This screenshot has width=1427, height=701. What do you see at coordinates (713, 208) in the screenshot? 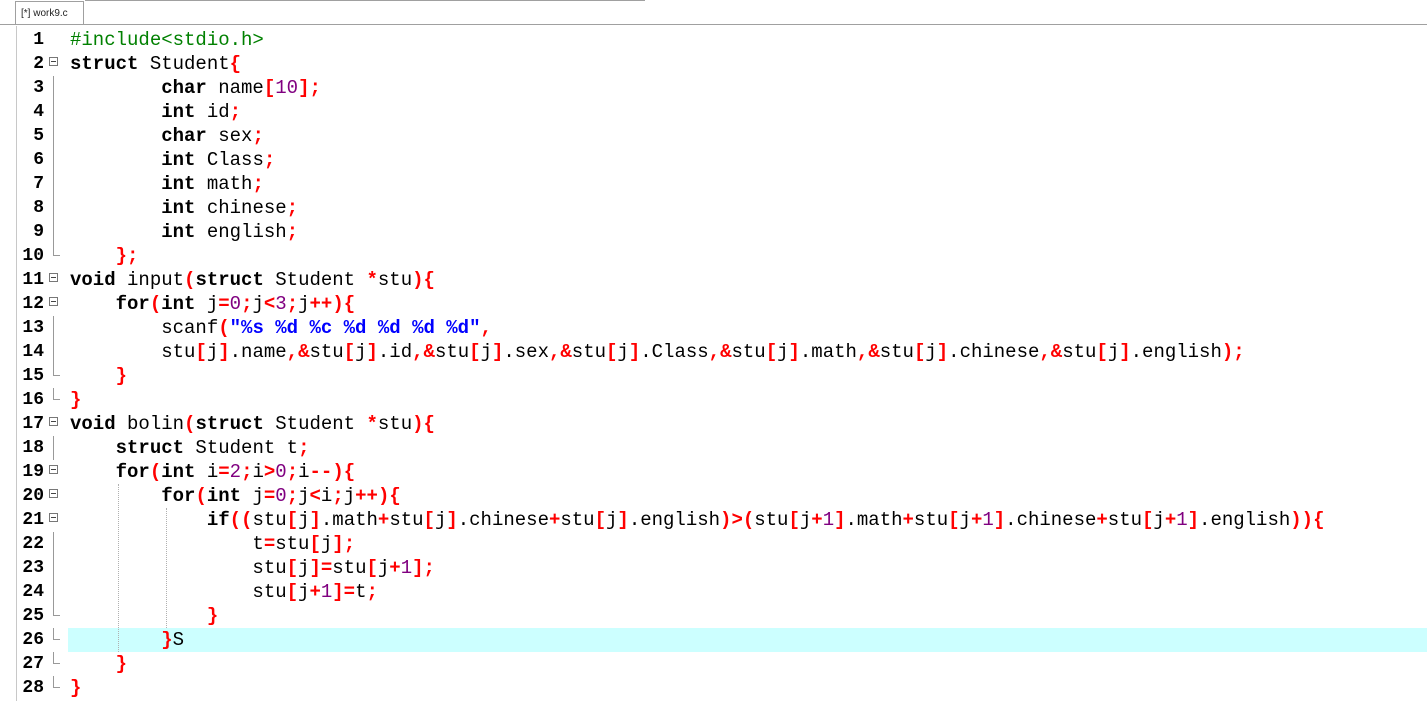
I see `code-line: 8 int chinese;` at bounding box center [713, 208].